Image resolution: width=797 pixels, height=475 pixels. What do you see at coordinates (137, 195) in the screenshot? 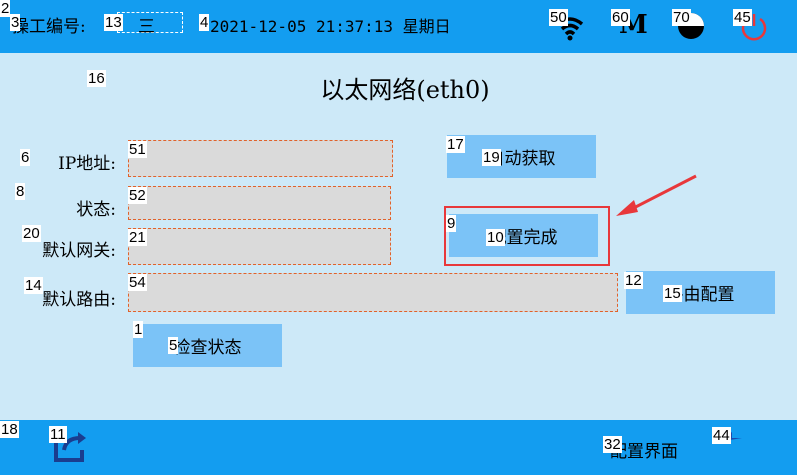
I see `marker-tag: 52` at bounding box center [137, 195].